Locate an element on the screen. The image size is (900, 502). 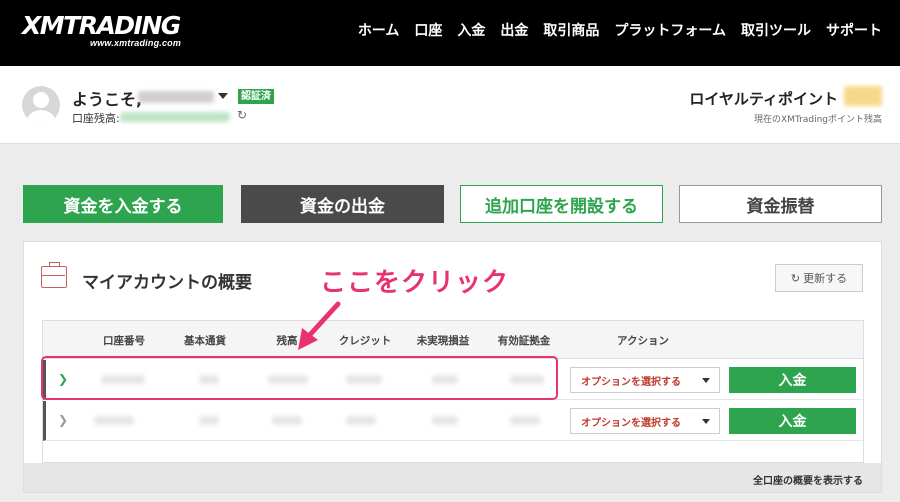
balance-value-redacted is located at coordinates (175, 117).